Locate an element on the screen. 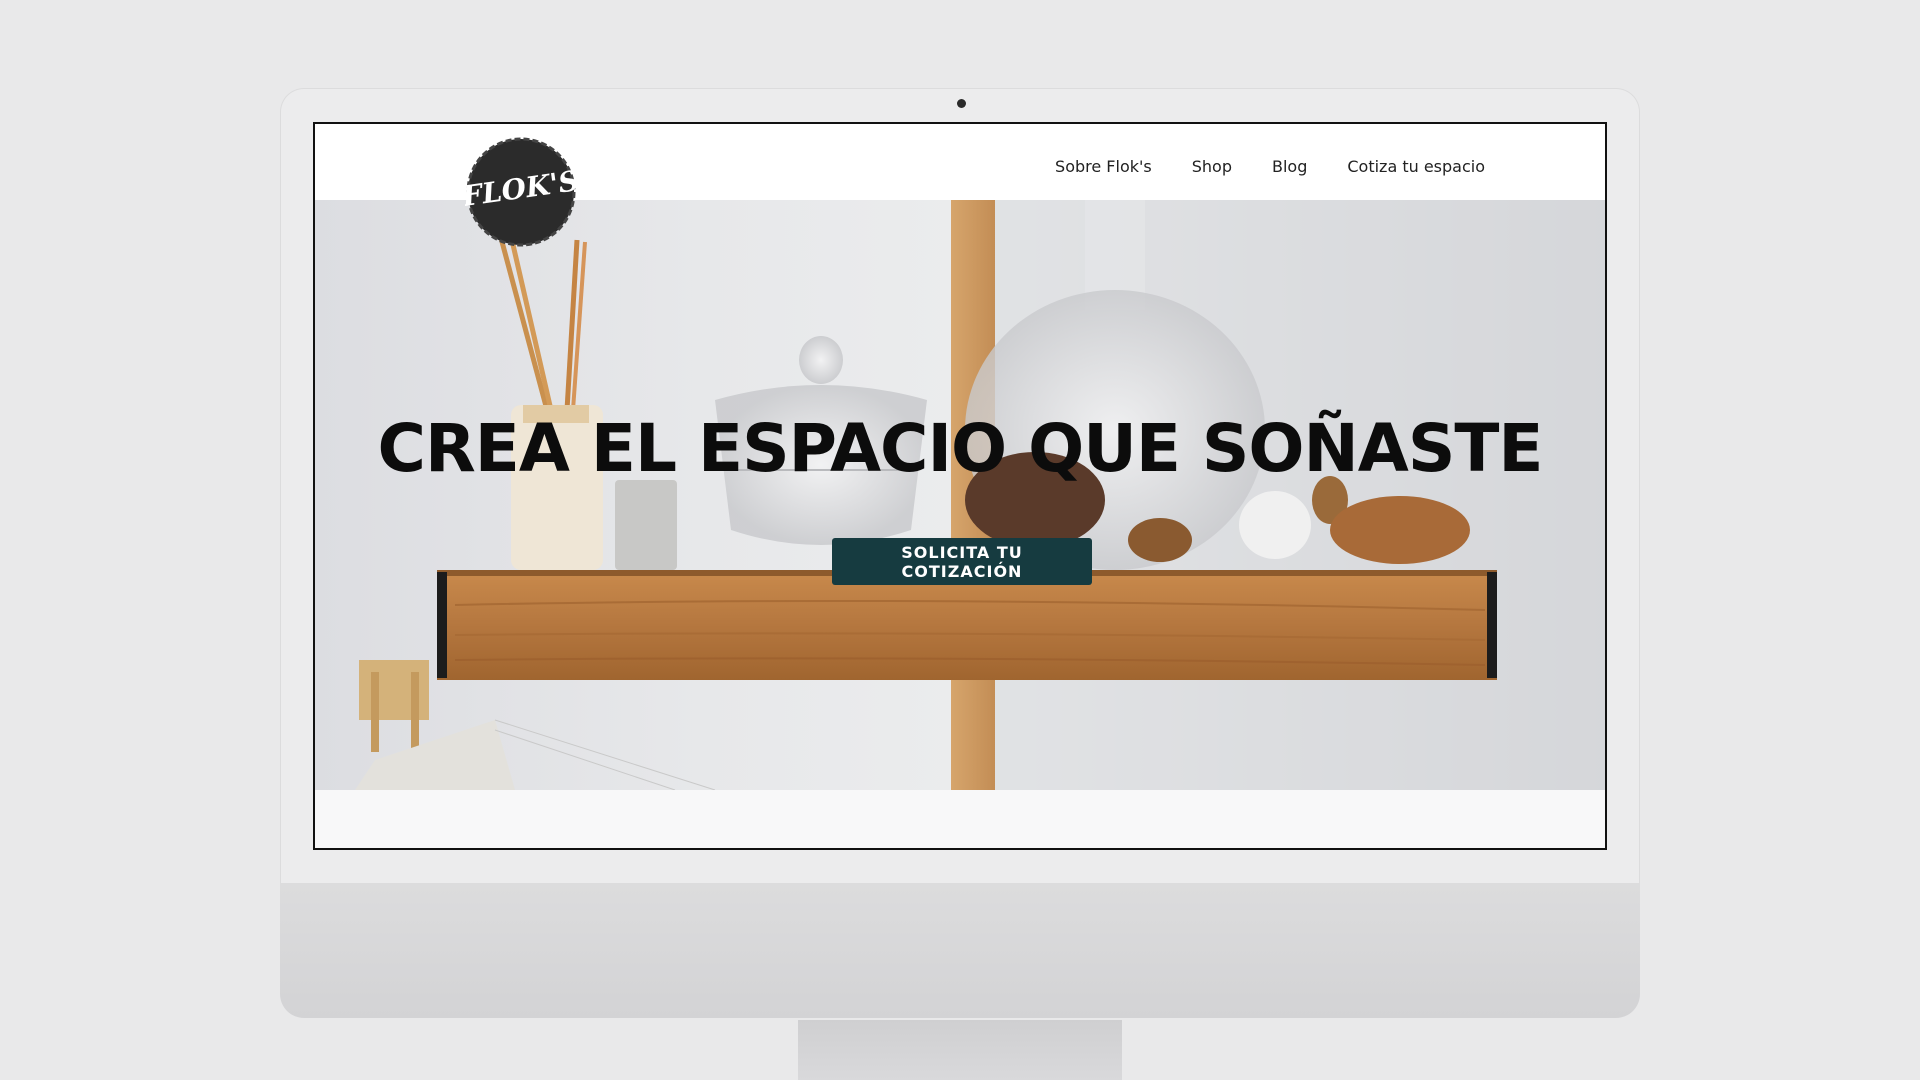  request-quote-button: SOLICITA TU COTIZACIÓN is located at coordinates (962, 561).